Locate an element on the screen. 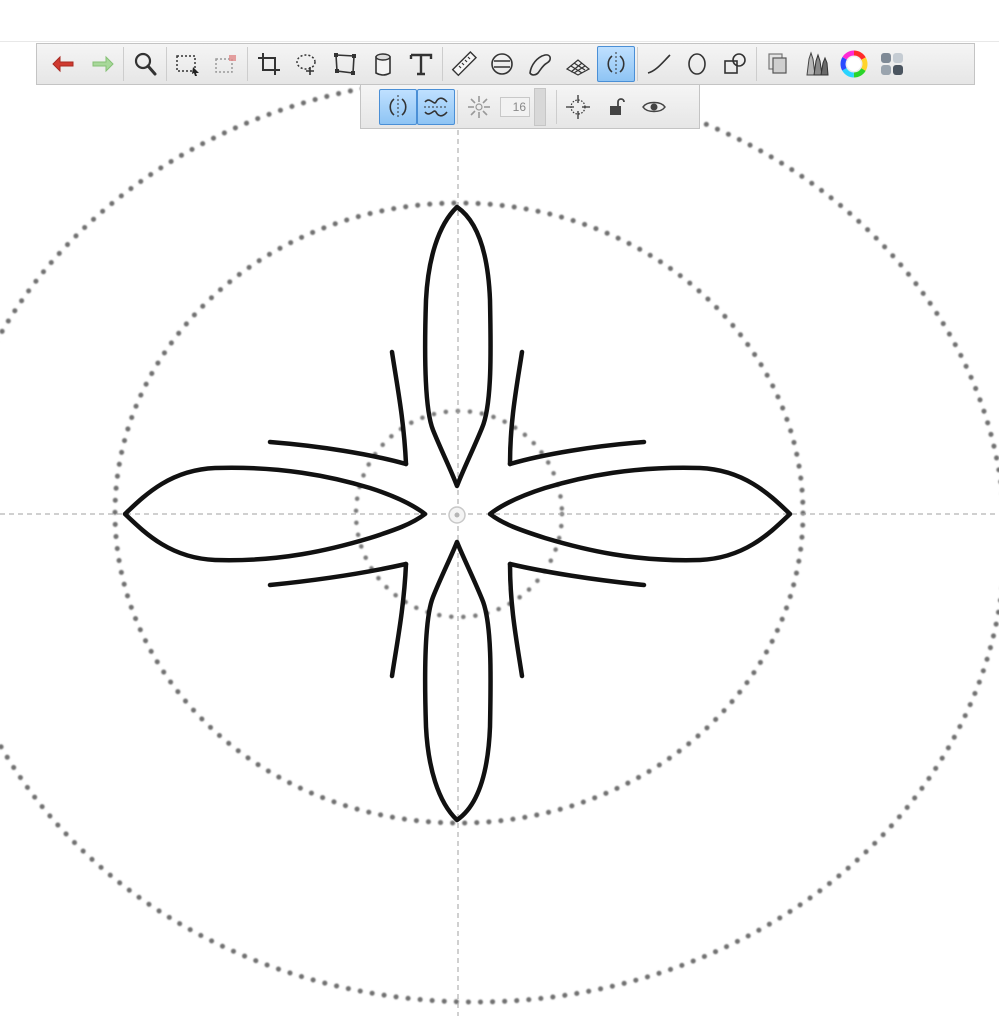 The image size is (999, 1016). perspective-grid-button is located at coordinates (578, 64).